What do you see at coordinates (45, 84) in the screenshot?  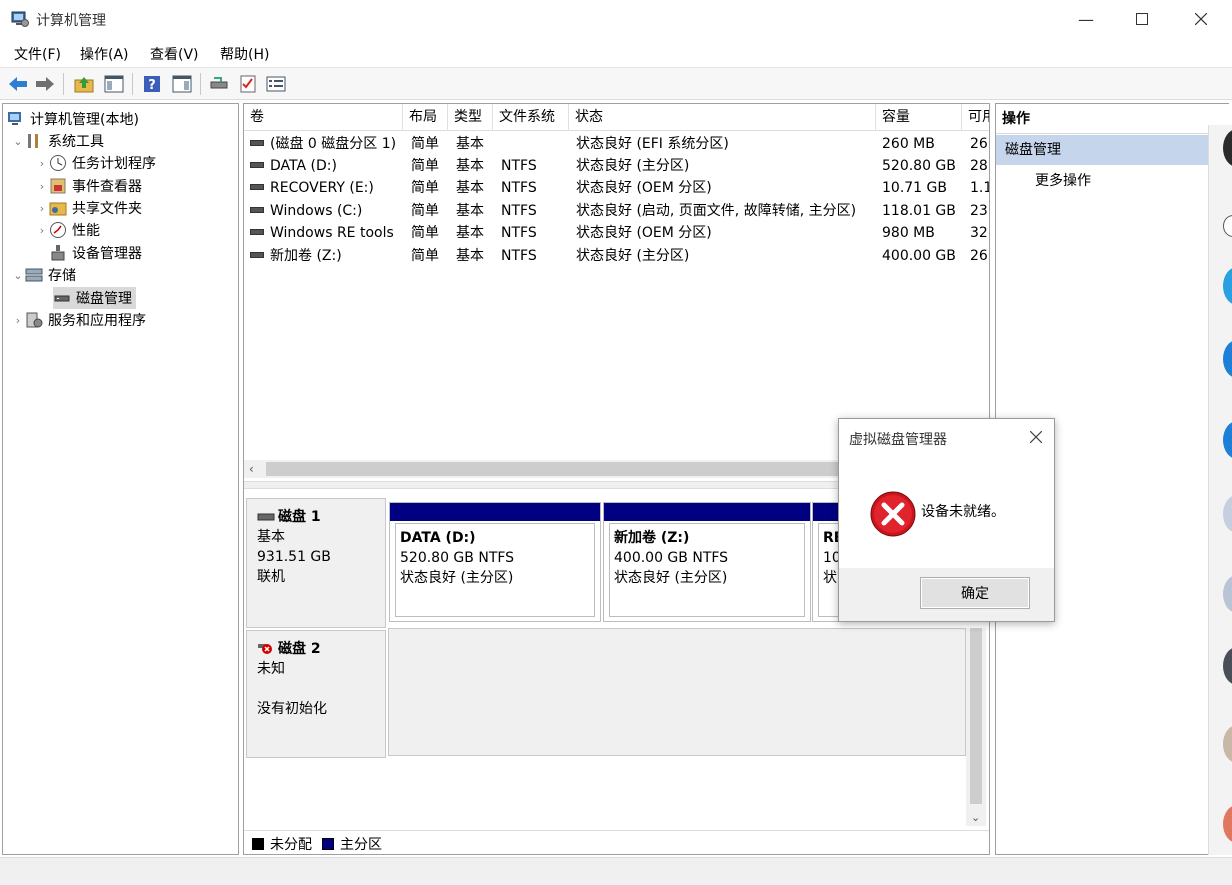 I see `forward-button` at bounding box center [45, 84].